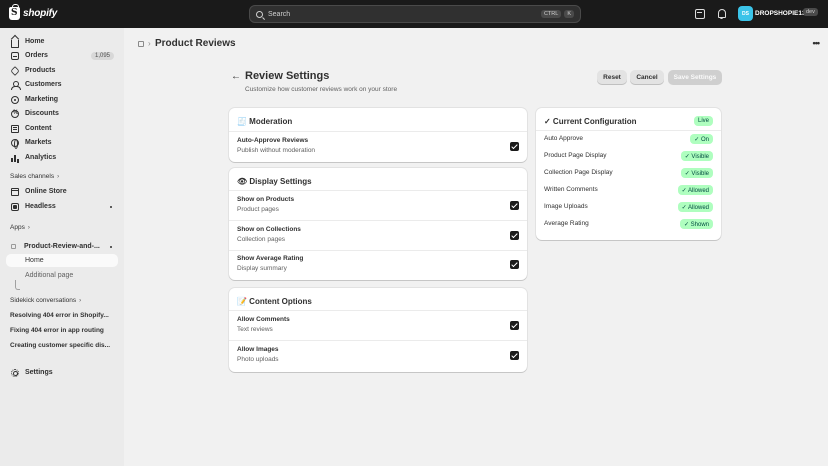 Image resolution: width=828 pixels, height=466 pixels. What do you see at coordinates (15, 206) in the screenshot?
I see `headless-icon` at bounding box center [15, 206].